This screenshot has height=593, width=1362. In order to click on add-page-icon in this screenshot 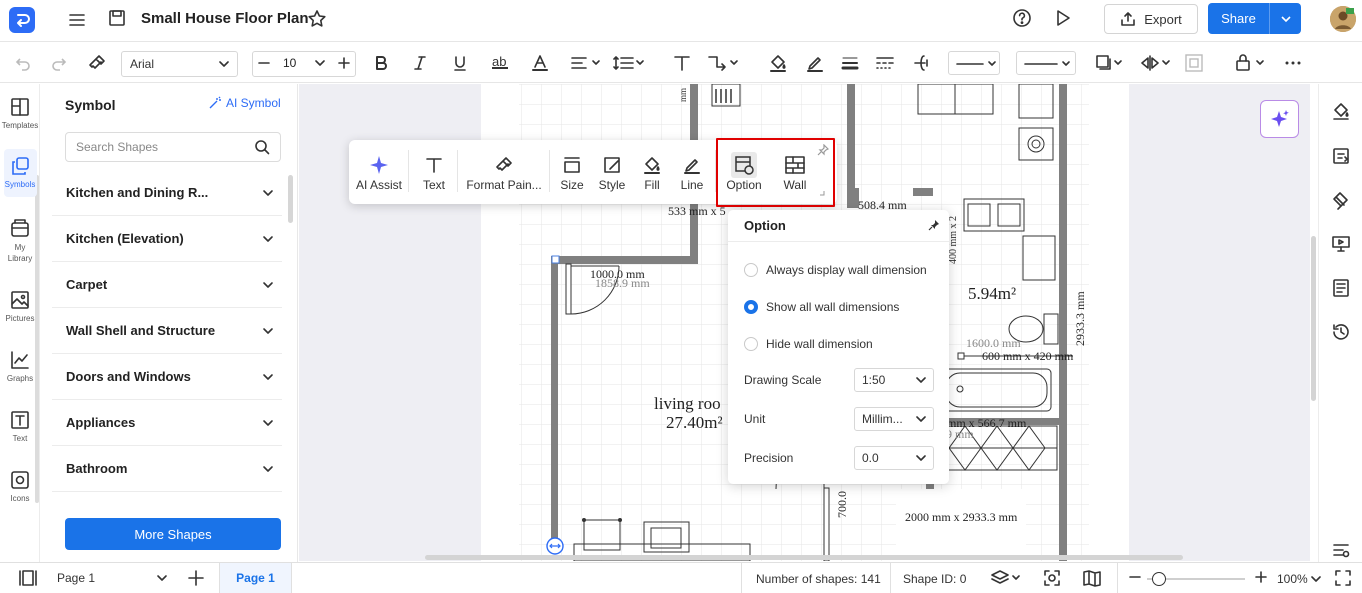, I will do `click(196, 578)`.